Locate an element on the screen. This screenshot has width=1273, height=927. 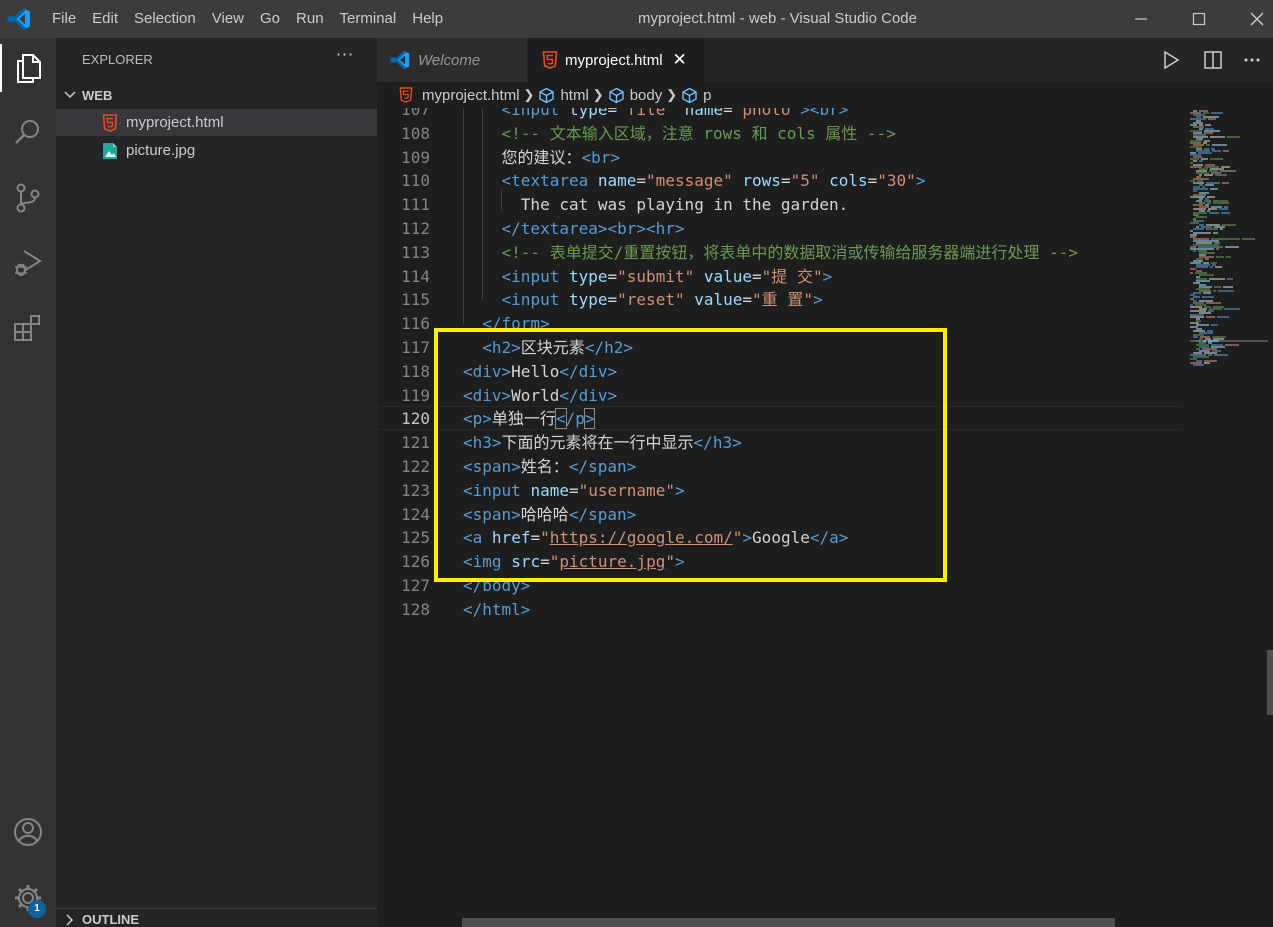
menu-selection: Selection is located at coordinates (165, 19).